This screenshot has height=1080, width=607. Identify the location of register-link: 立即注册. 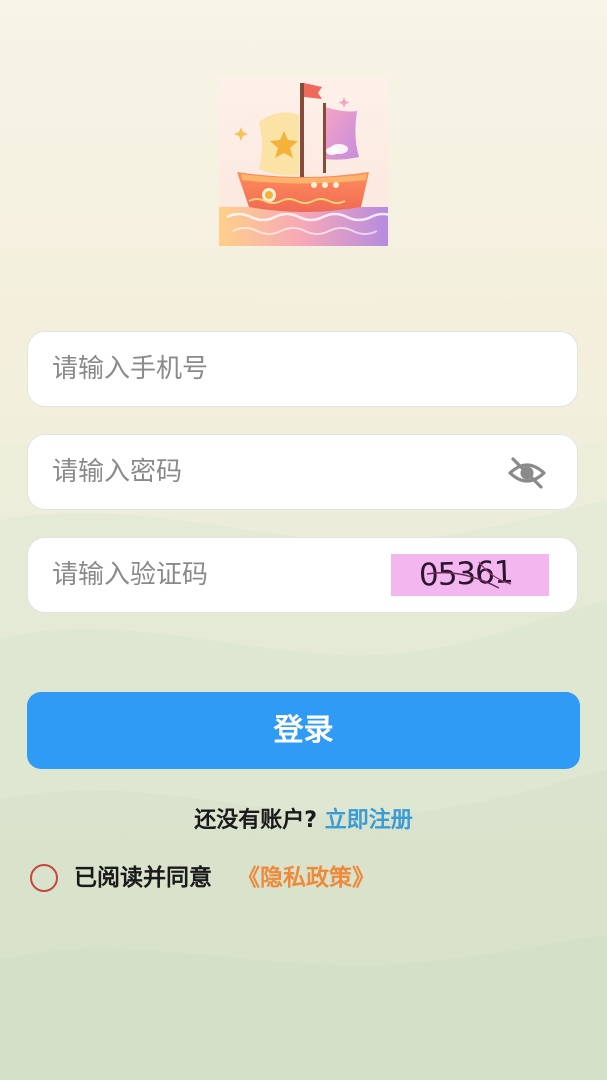
(369, 820).